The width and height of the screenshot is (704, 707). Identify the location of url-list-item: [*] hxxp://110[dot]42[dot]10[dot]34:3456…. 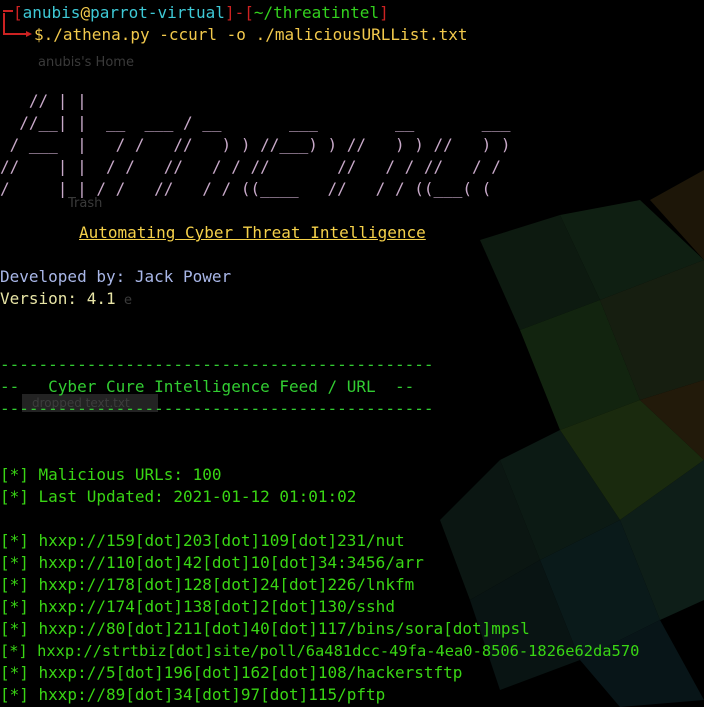
(212, 562).